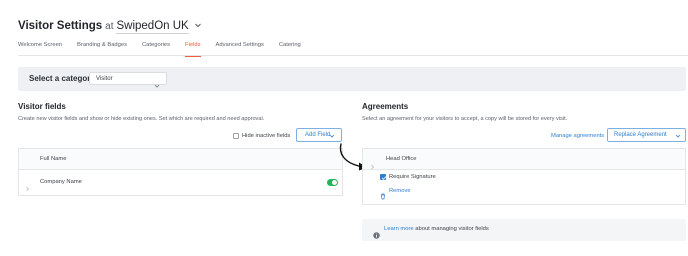 Image resolution: width=688 pixels, height=256 pixels. What do you see at coordinates (452, 229) in the screenshot?
I see `info-rest-text: about managing visitor fields` at bounding box center [452, 229].